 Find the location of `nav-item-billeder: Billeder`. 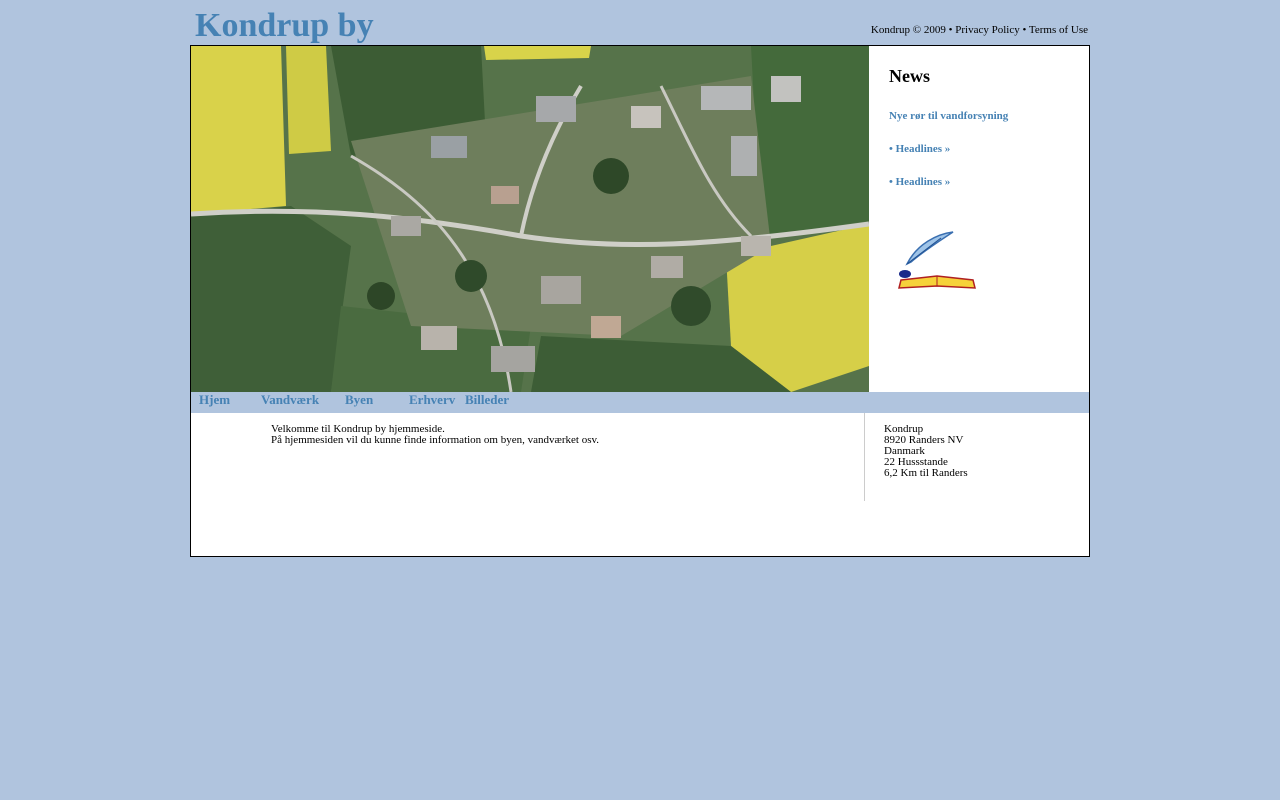

nav-item-billeder: Billeder is located at coordinates (487, 399).